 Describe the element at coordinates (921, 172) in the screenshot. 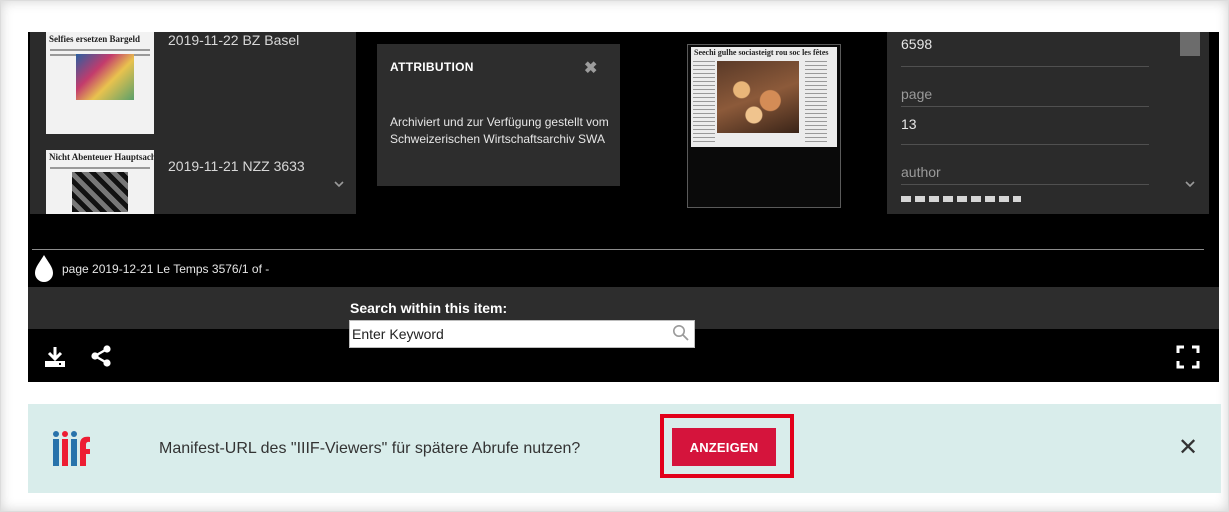

I see `metadata-key: author` at that location.